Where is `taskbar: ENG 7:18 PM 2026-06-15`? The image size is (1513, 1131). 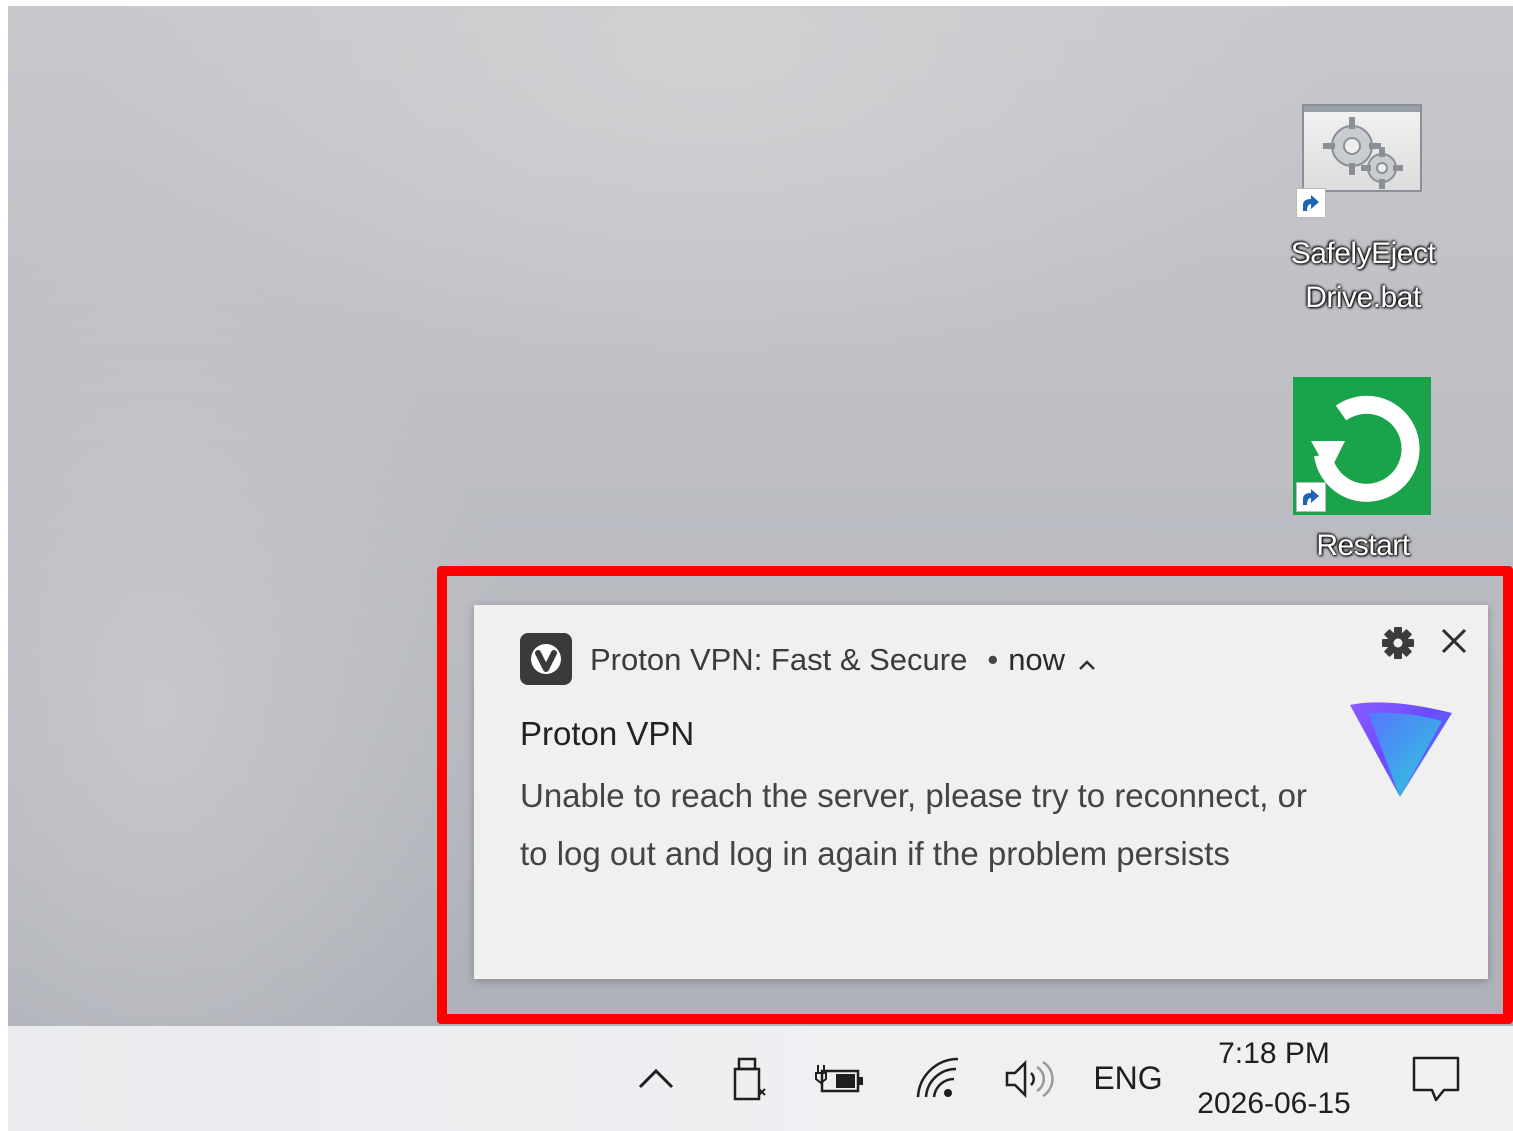
taskbar: ENG 7:18 PM 2026-06-15 is located at coordinates (760, 1078).